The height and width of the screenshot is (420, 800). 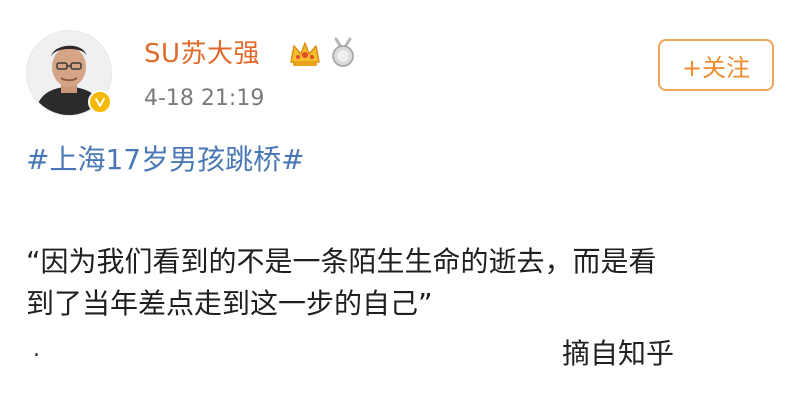 I want to click on username-link: SU苏大强, so click(x=202, y=54).